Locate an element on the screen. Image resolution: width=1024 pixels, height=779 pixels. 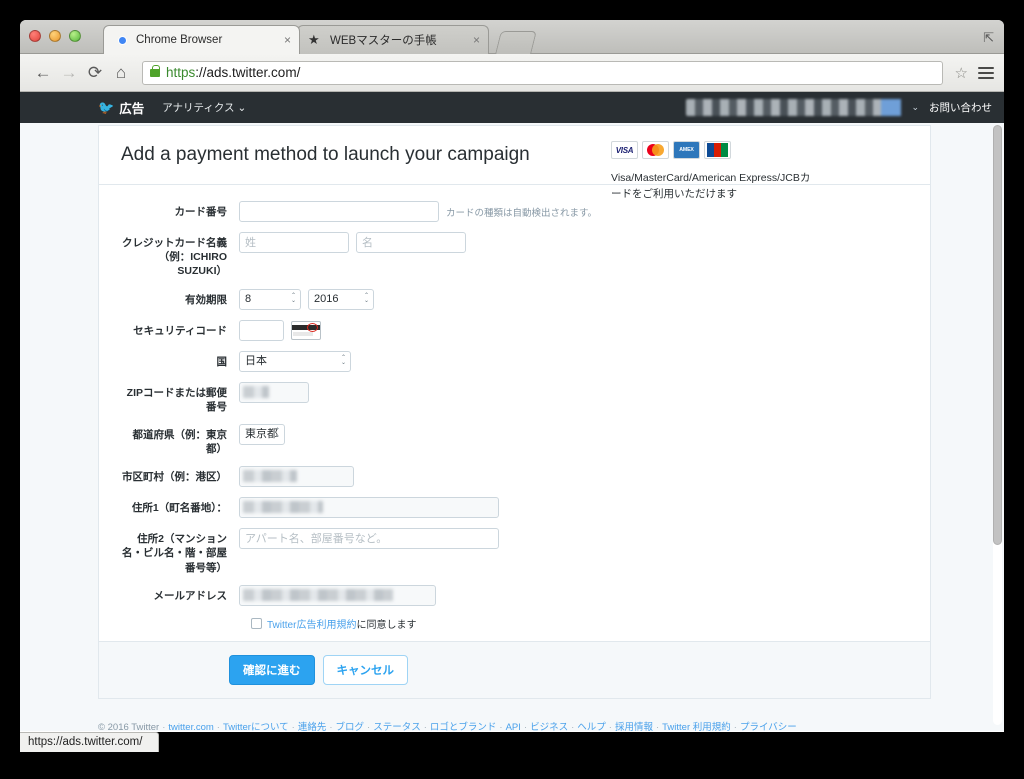
tab-title: Chrome Browser is located at coordinates (179, 40).